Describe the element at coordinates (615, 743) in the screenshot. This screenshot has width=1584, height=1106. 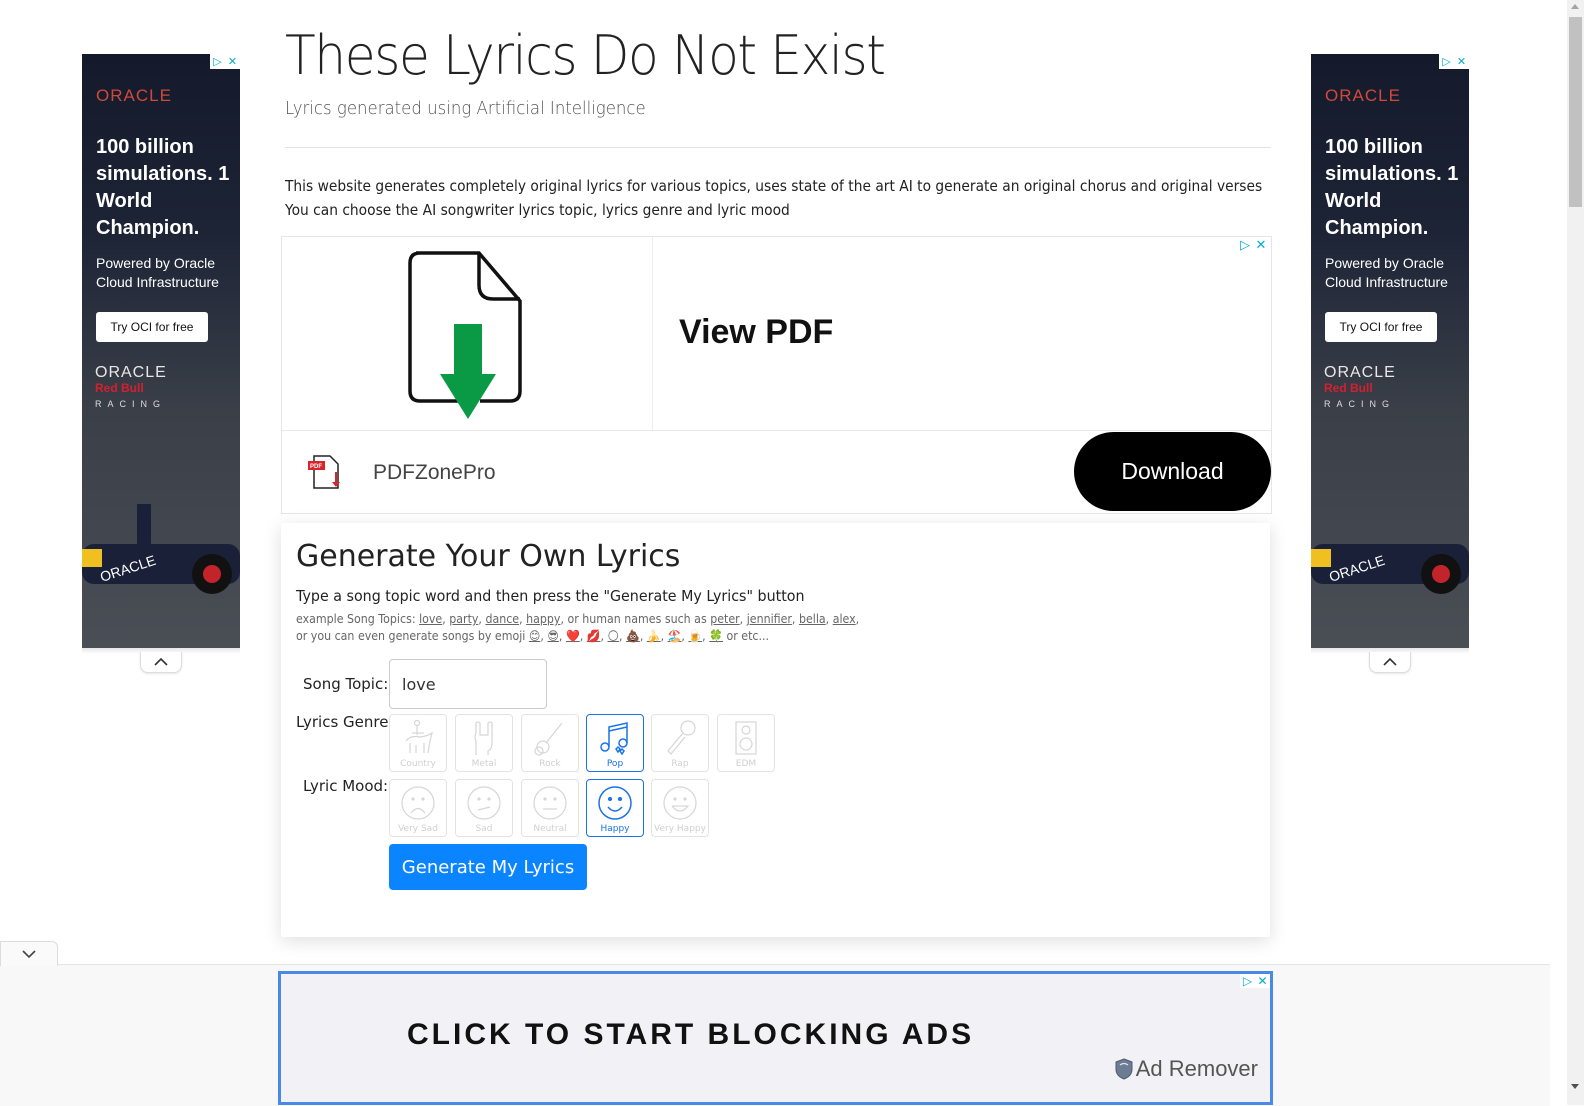
I see `genre-option-pop: Pop` at that location.